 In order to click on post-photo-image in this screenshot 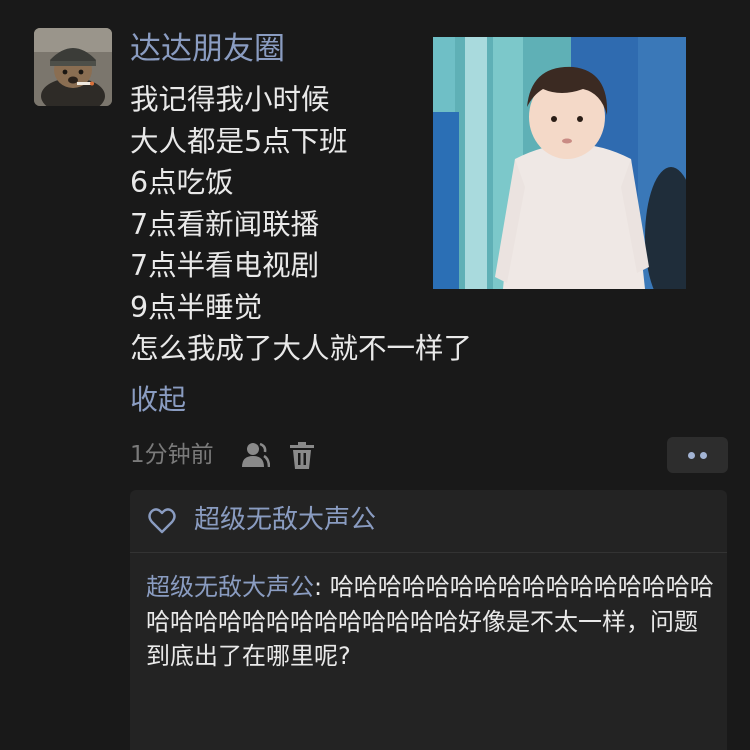, I will do `click(559, 163)`.